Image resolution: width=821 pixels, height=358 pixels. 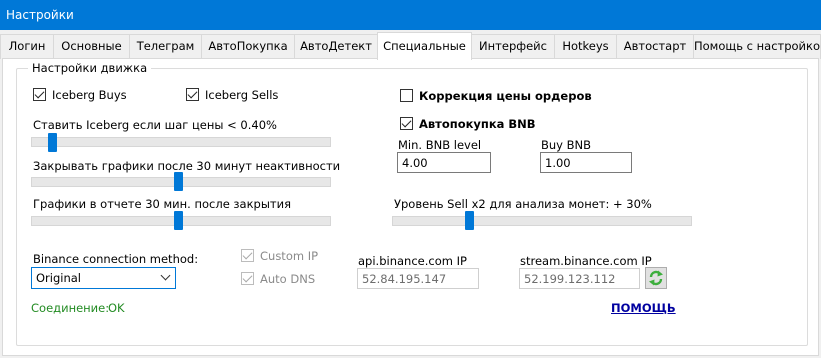 I want to click on stream-ip-input, so click(x=579, y=278).